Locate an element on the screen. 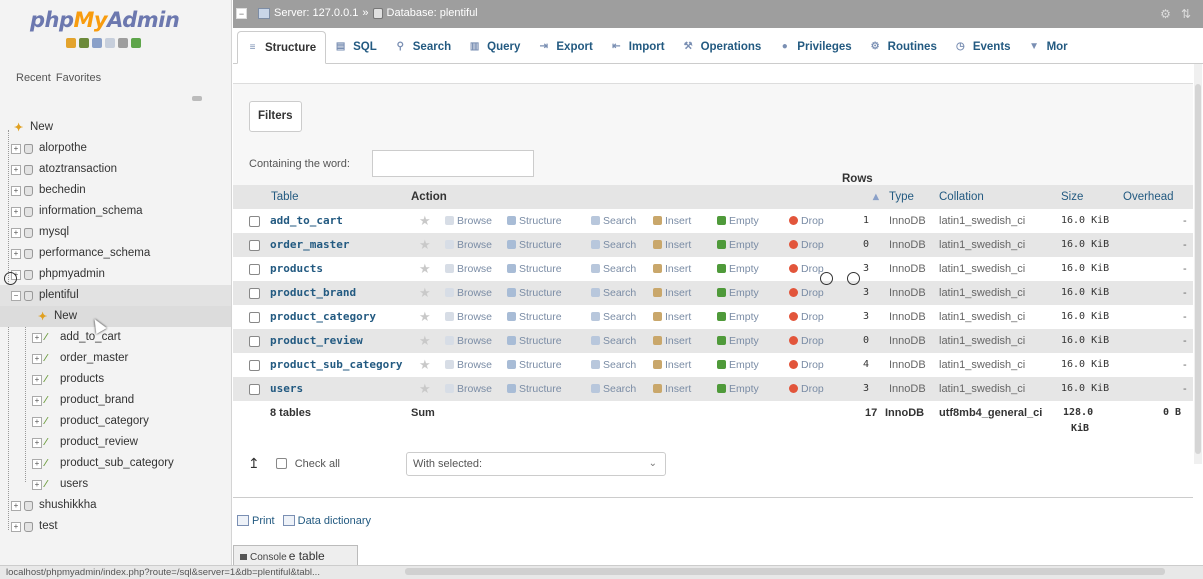 This screenshot has height=579, width=1203. header-table: Table is located at coordinates (285, 197).